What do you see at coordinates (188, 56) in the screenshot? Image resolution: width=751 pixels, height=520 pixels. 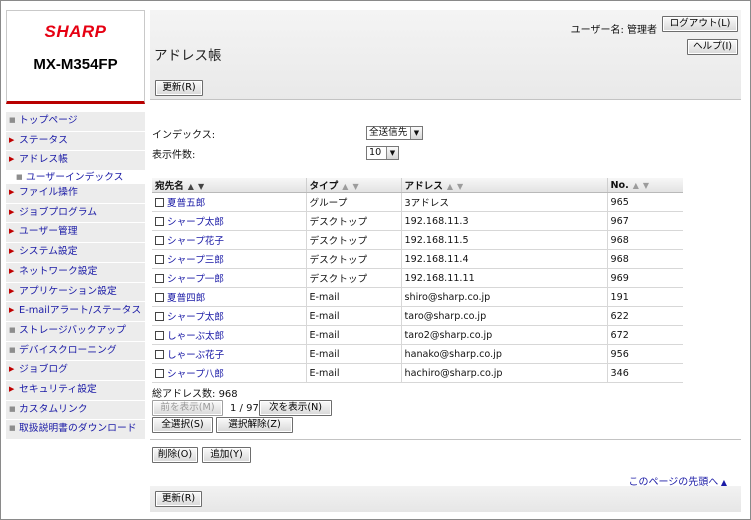 I see `page-title: アドレス帳` at bounding box center [188, 56].